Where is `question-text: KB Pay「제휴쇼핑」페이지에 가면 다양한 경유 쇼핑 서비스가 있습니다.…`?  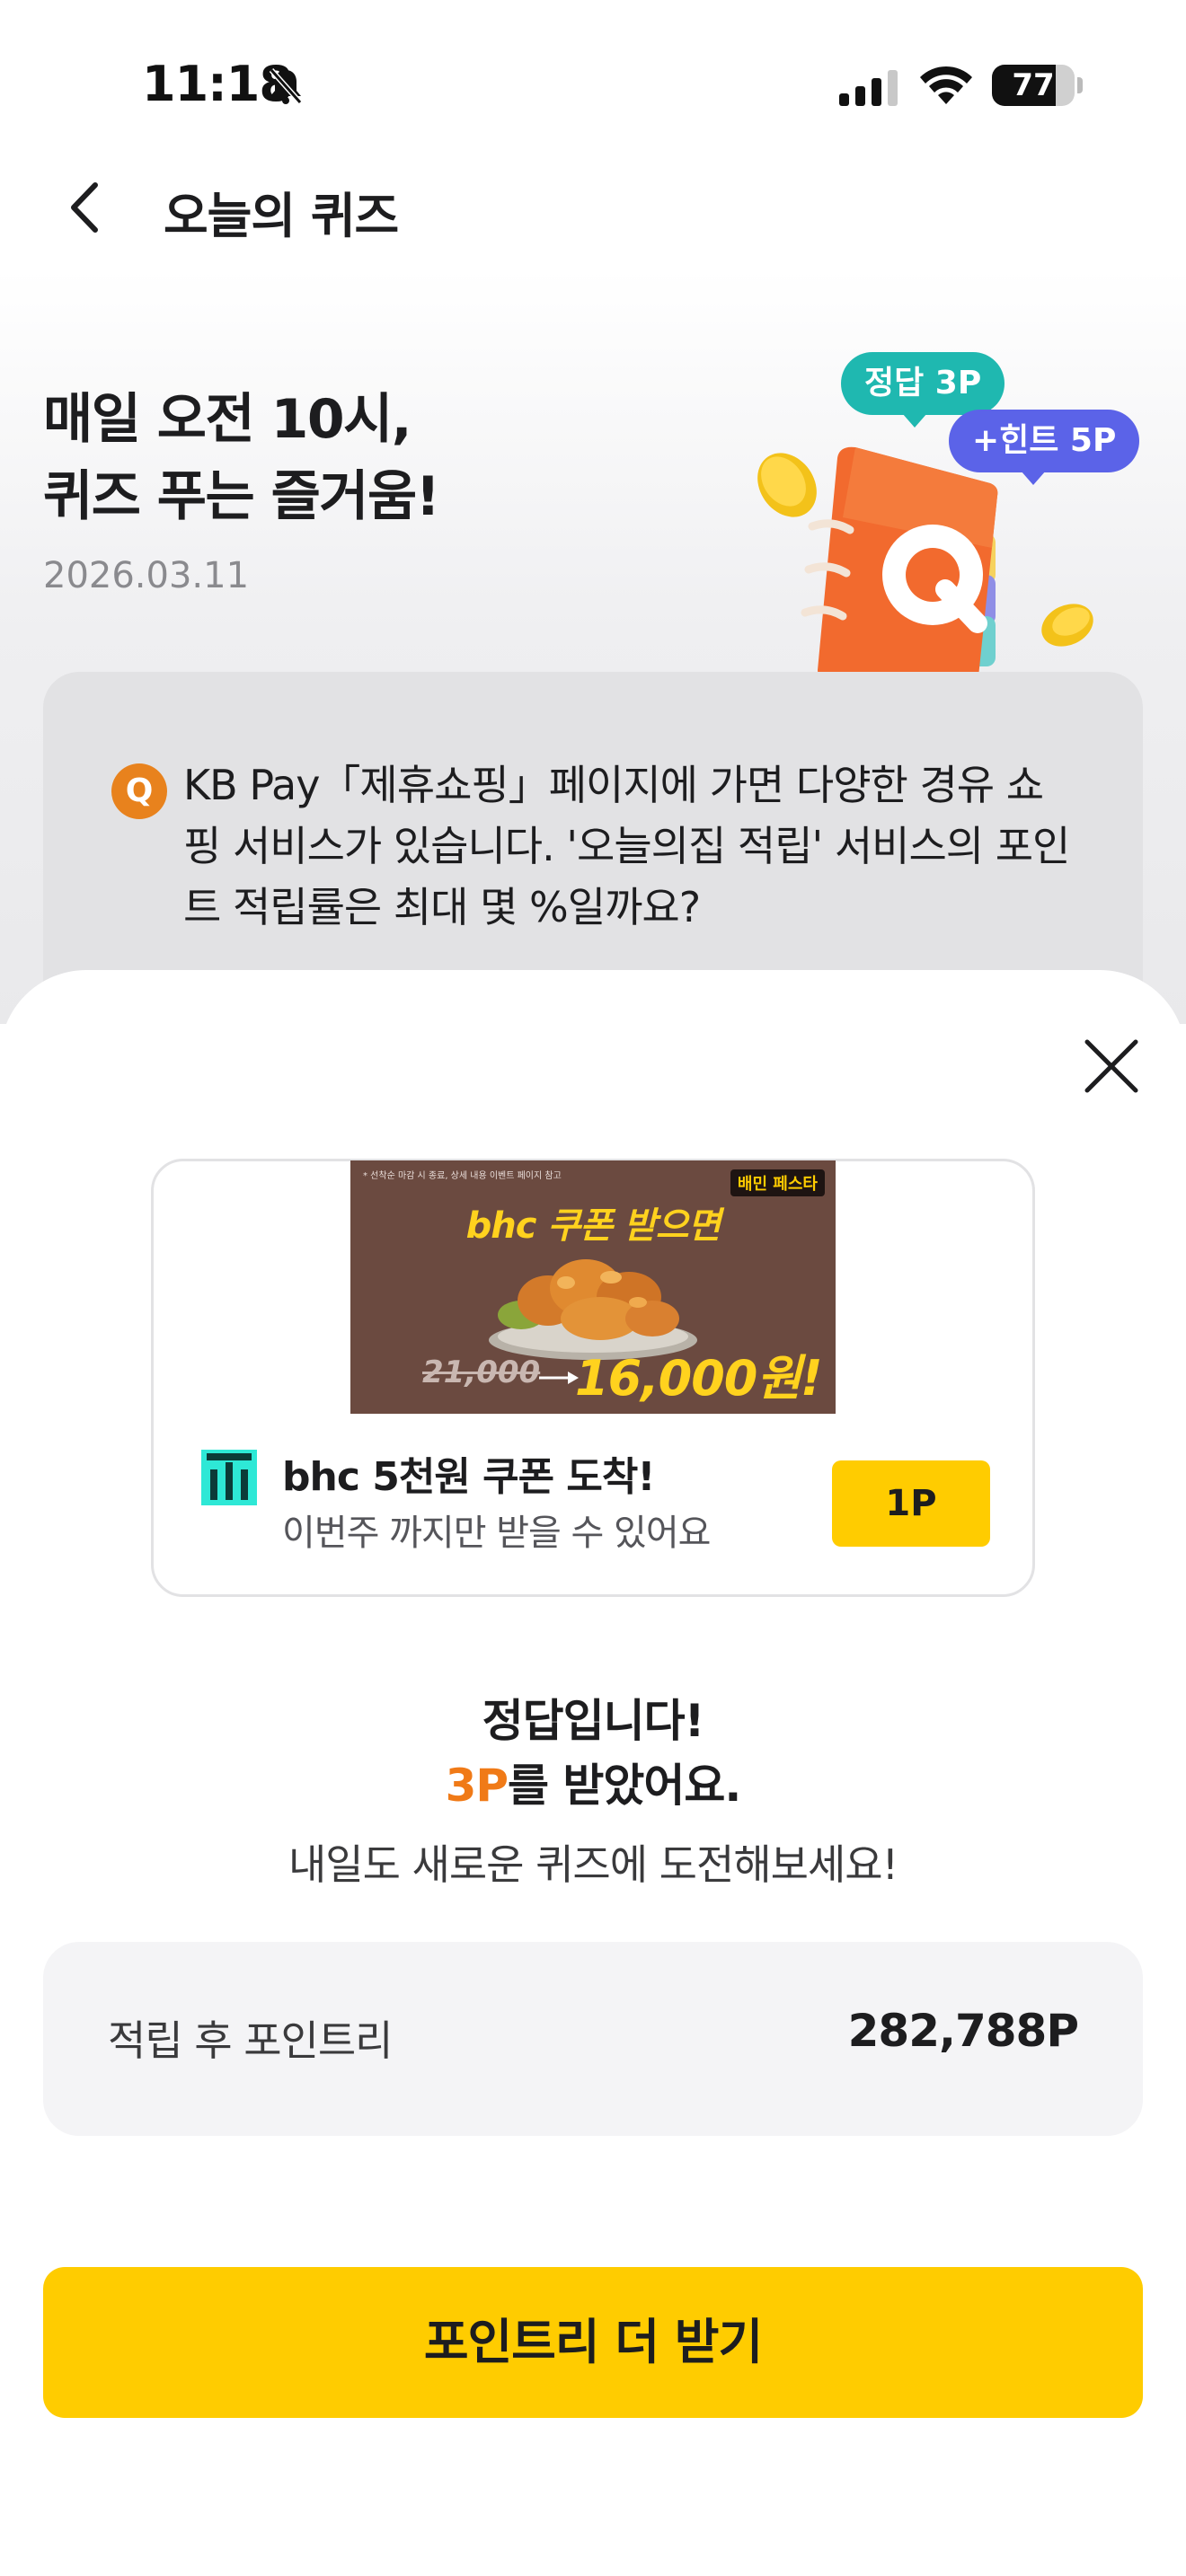
question-text: KB Pay「제휴쇼핑」페이지에 가면 다양한 경유 쇼핑 서비스가 있습니다.… is located at coordinates (626, 846).